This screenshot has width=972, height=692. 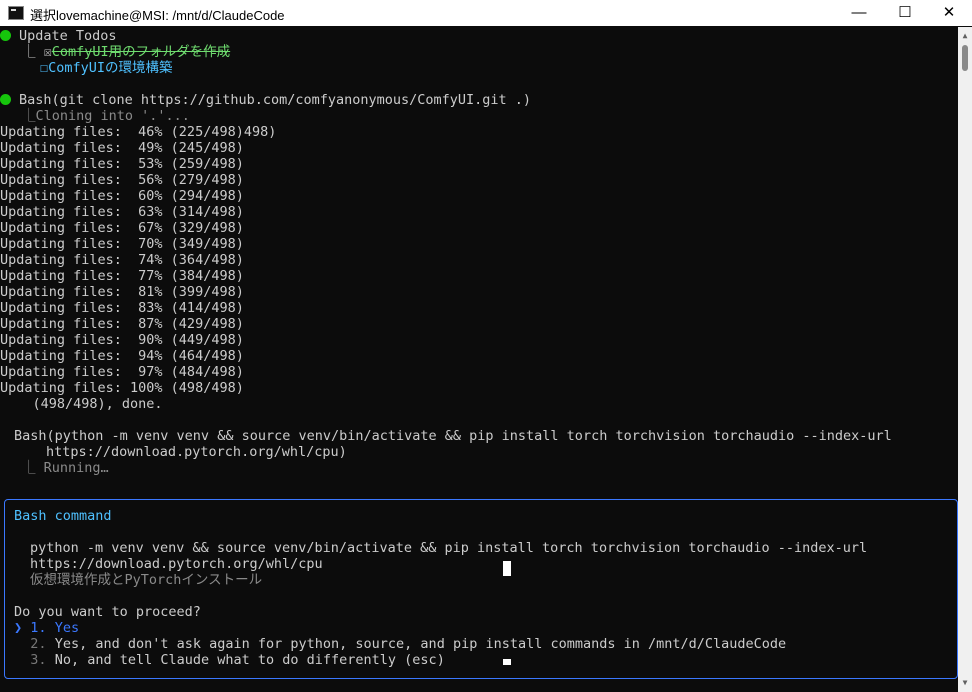 I want to click on todos-header: Update Todos, so click(x=58, y=36).